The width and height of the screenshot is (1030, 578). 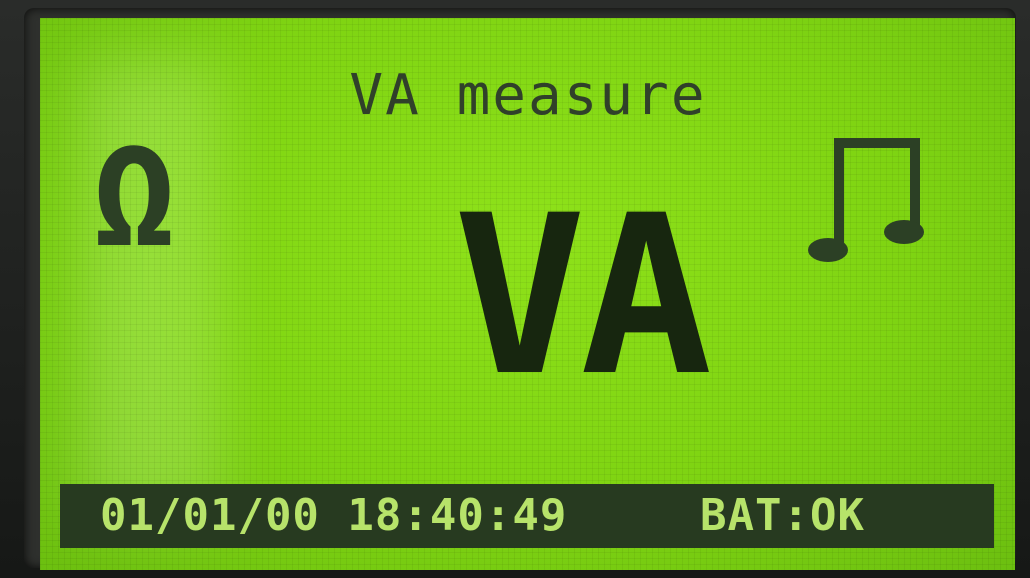 What do you see at coordinates (333, 516) in the screenshot?
I see `status-datetime: 01/01/00 18:40:49` at bounding box center [333, 516].